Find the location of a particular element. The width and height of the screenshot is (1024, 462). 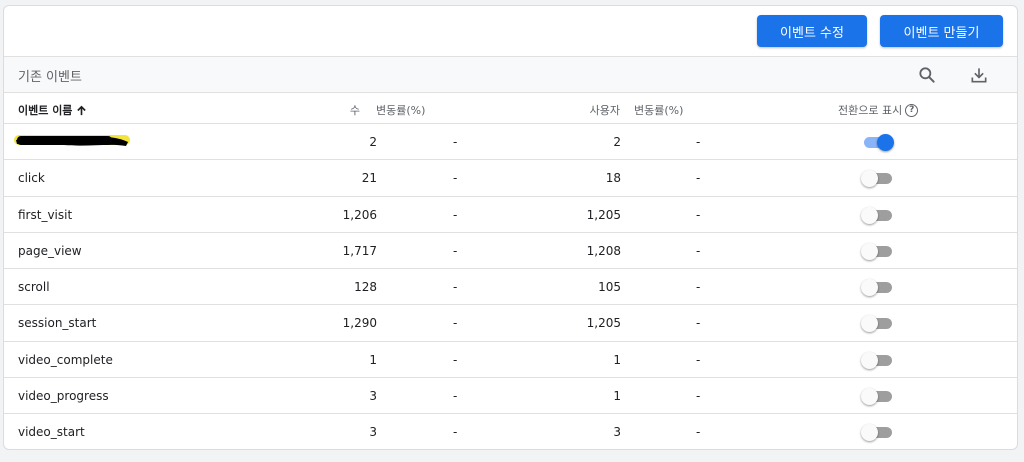

column-header-event-name-label: 이벤트 이름 is located at coordinates (45, 110).